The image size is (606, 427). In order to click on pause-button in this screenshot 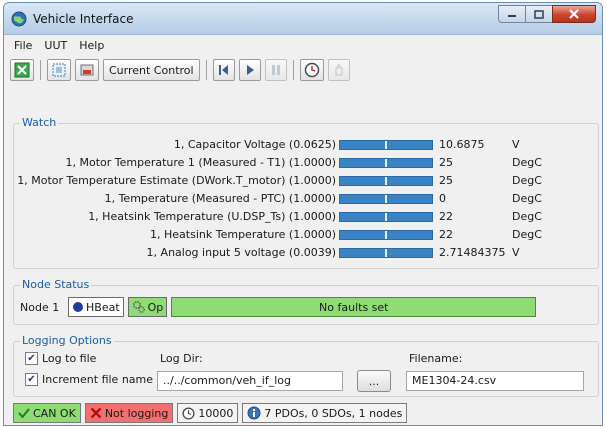, I will do `click(275, 70)`.